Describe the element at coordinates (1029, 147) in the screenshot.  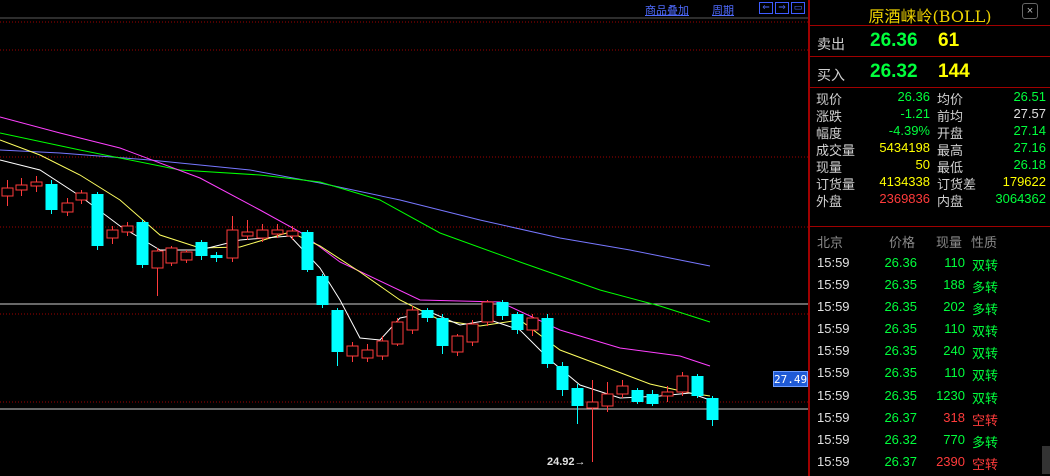
I see `stat-value: 27.16` at that location.